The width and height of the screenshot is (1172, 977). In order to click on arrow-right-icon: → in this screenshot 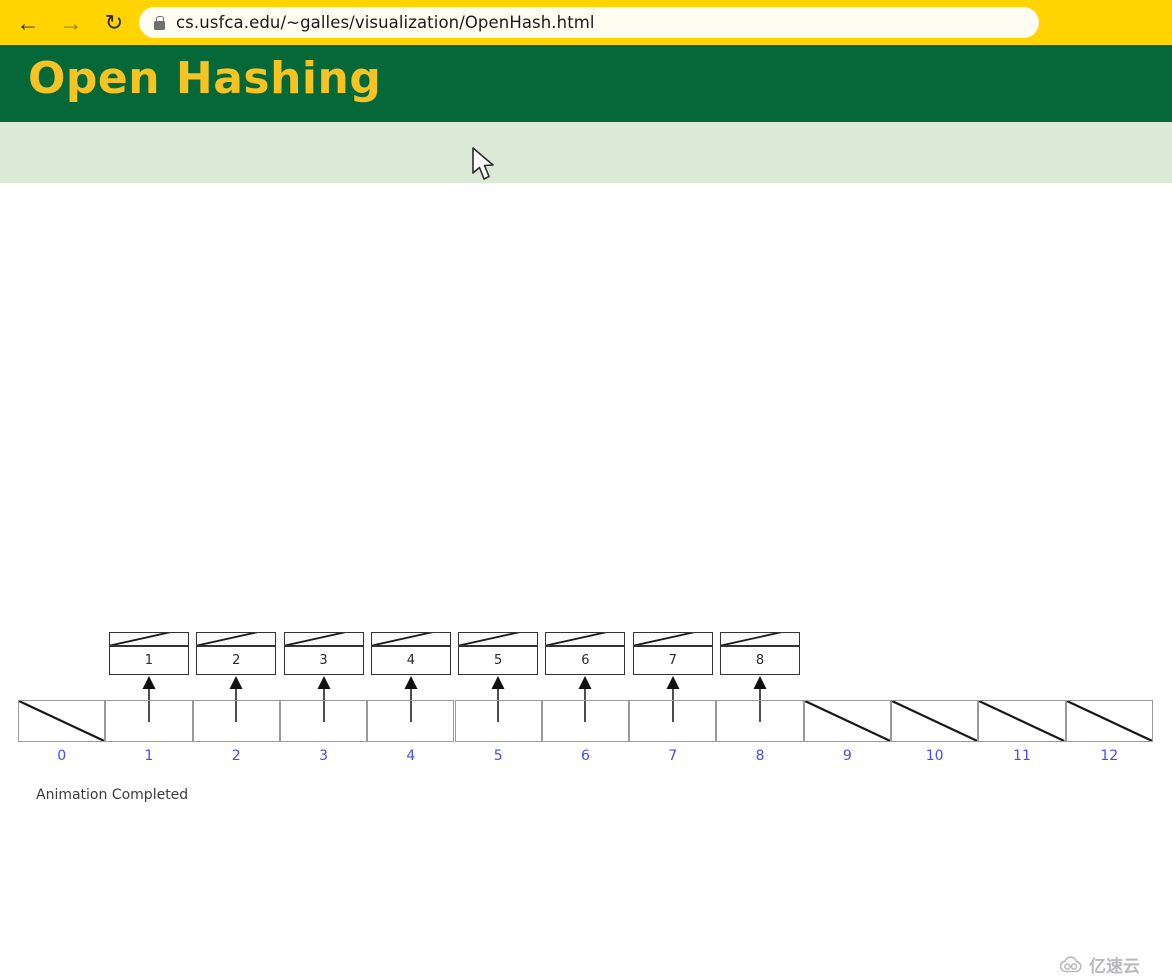, I will do `click(71, 23)`.